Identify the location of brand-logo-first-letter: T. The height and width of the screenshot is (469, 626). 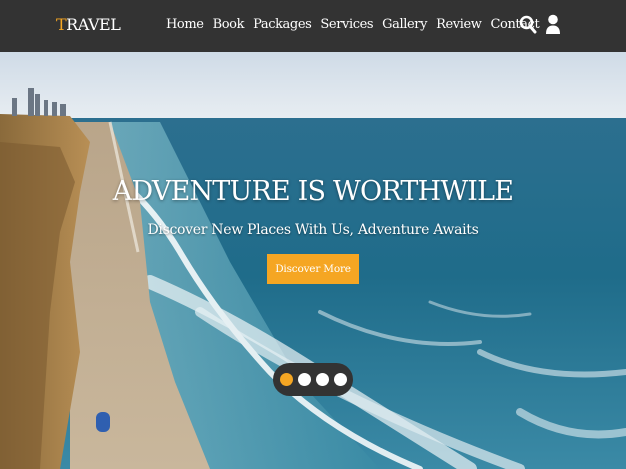
(61, 24).